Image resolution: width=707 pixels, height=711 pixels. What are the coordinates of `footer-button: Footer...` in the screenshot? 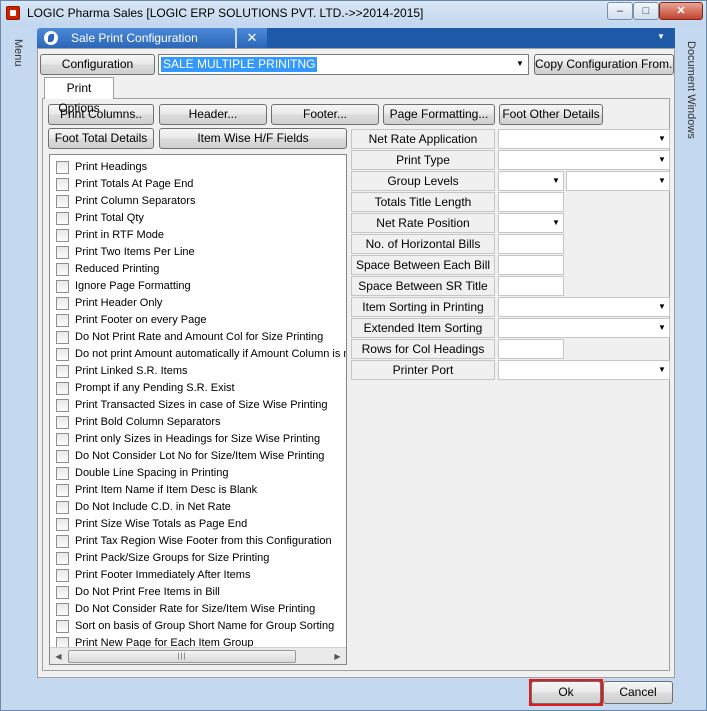 It's located at (325, 114).